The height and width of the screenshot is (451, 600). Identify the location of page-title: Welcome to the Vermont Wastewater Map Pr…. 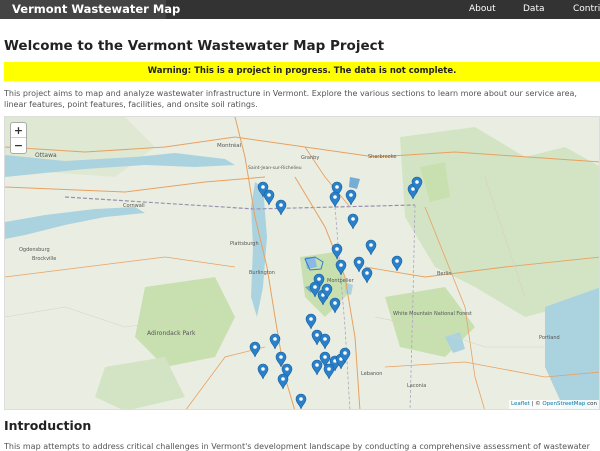
(194, 46).